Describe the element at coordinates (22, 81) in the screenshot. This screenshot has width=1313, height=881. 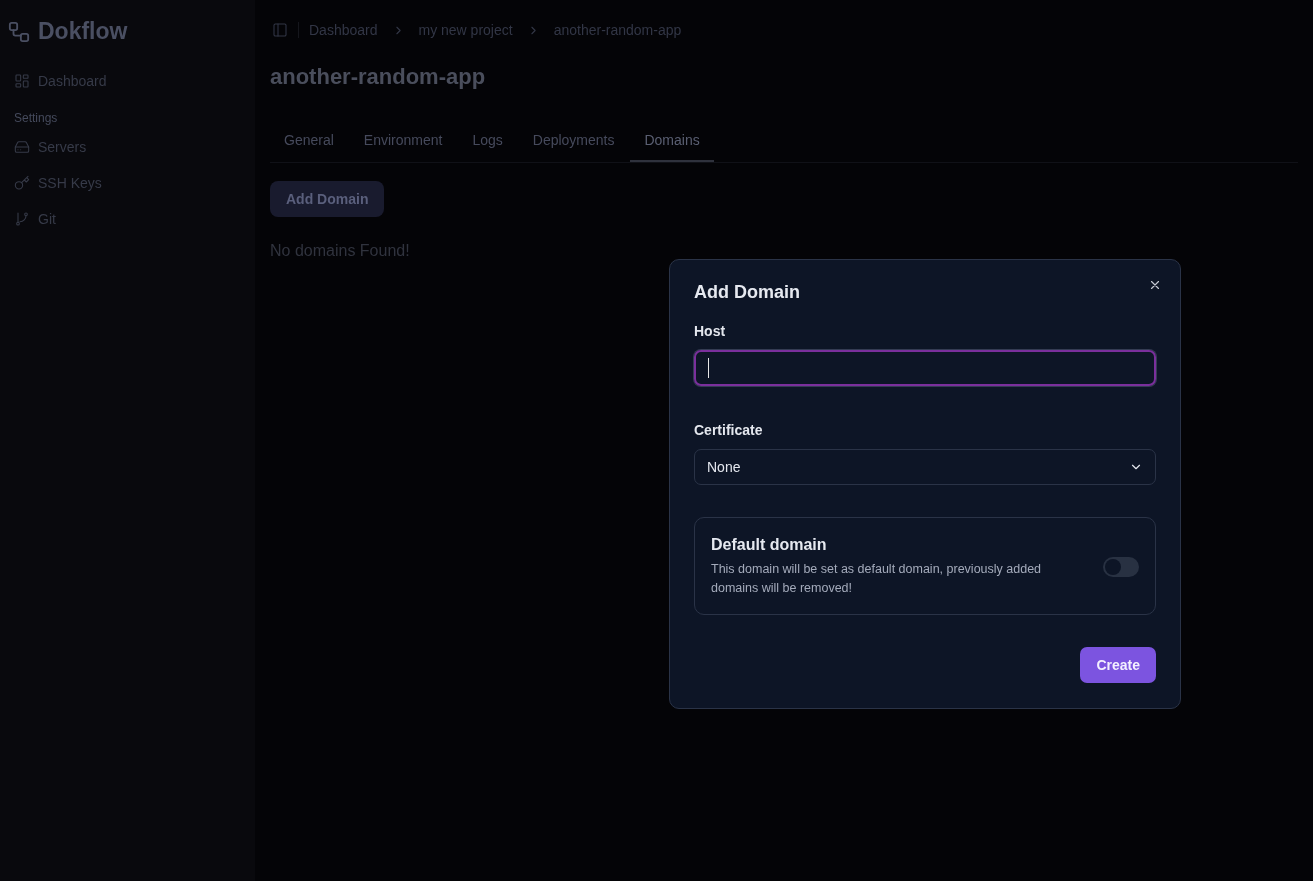
I see `dashboard-icon` at that location.